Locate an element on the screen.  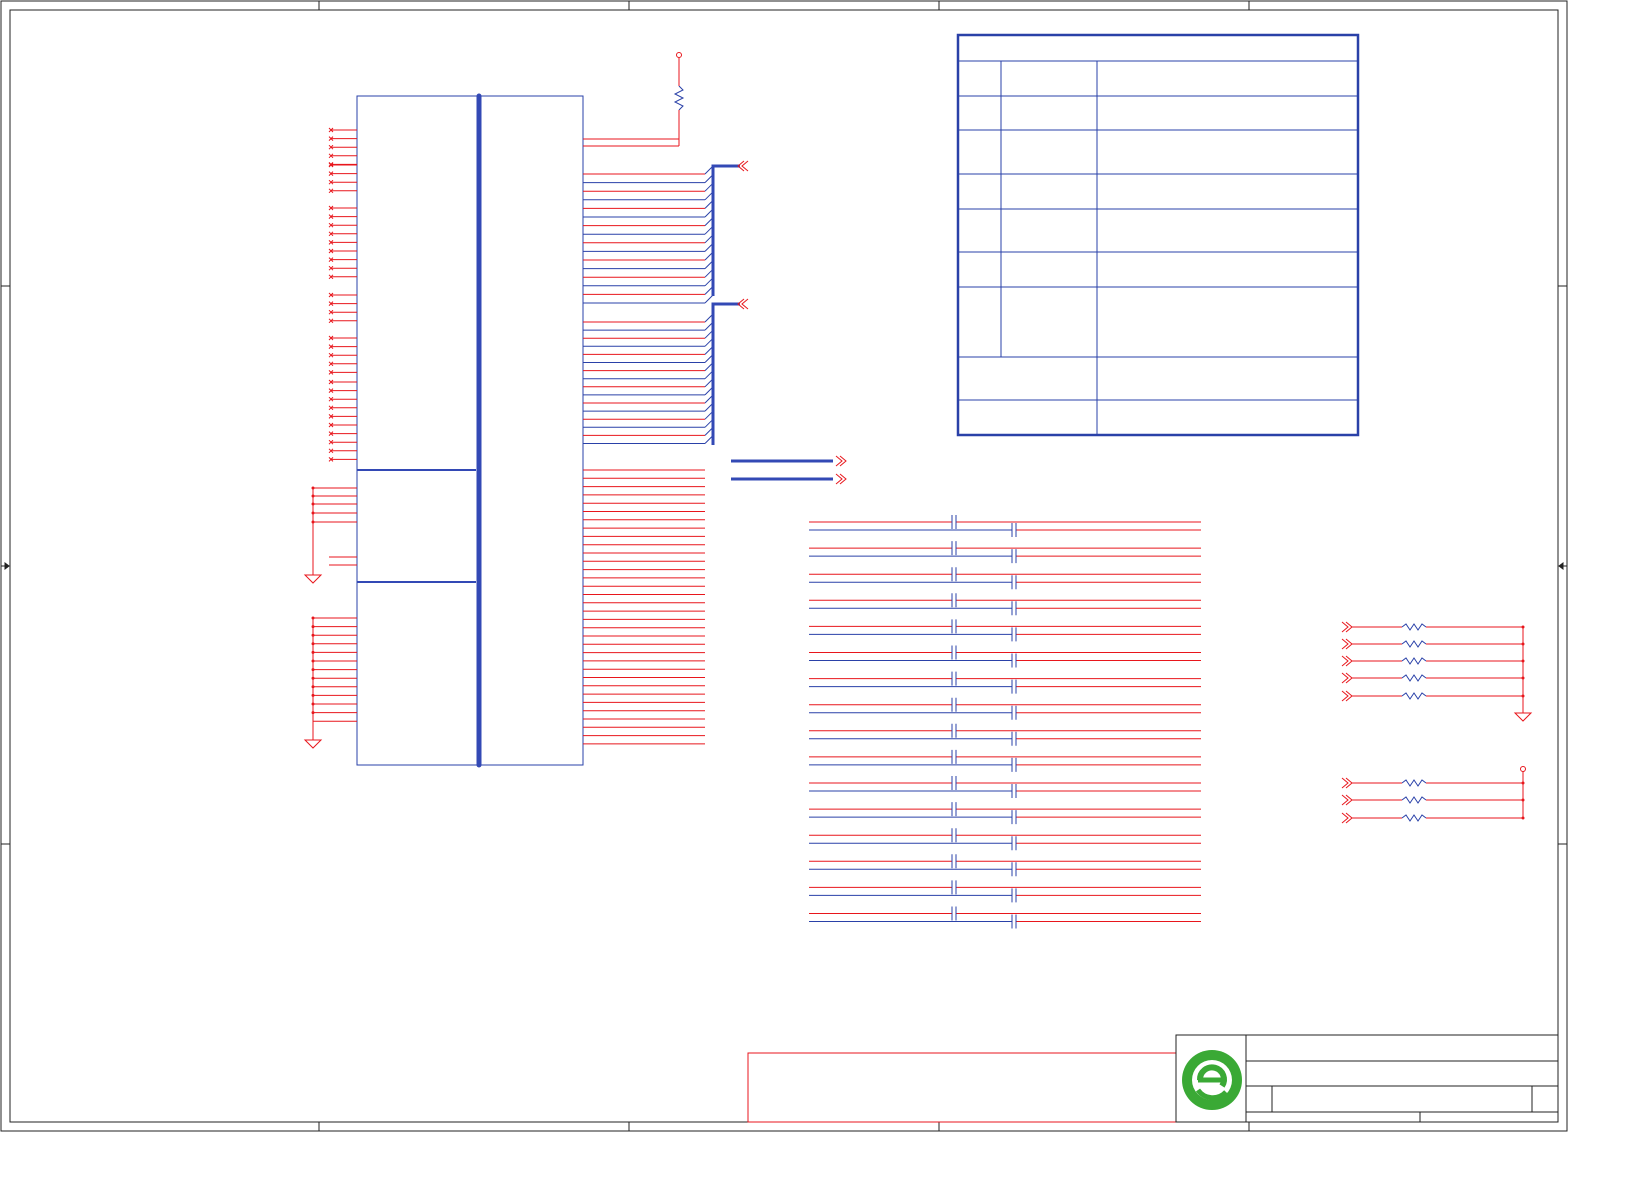
bus-entry-wire is located at coordinates (709, 299).